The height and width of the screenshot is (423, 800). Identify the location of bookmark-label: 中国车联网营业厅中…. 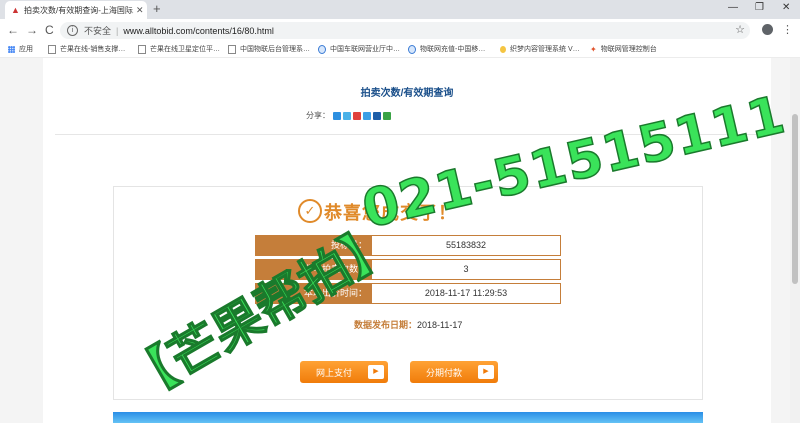
(365, 49).